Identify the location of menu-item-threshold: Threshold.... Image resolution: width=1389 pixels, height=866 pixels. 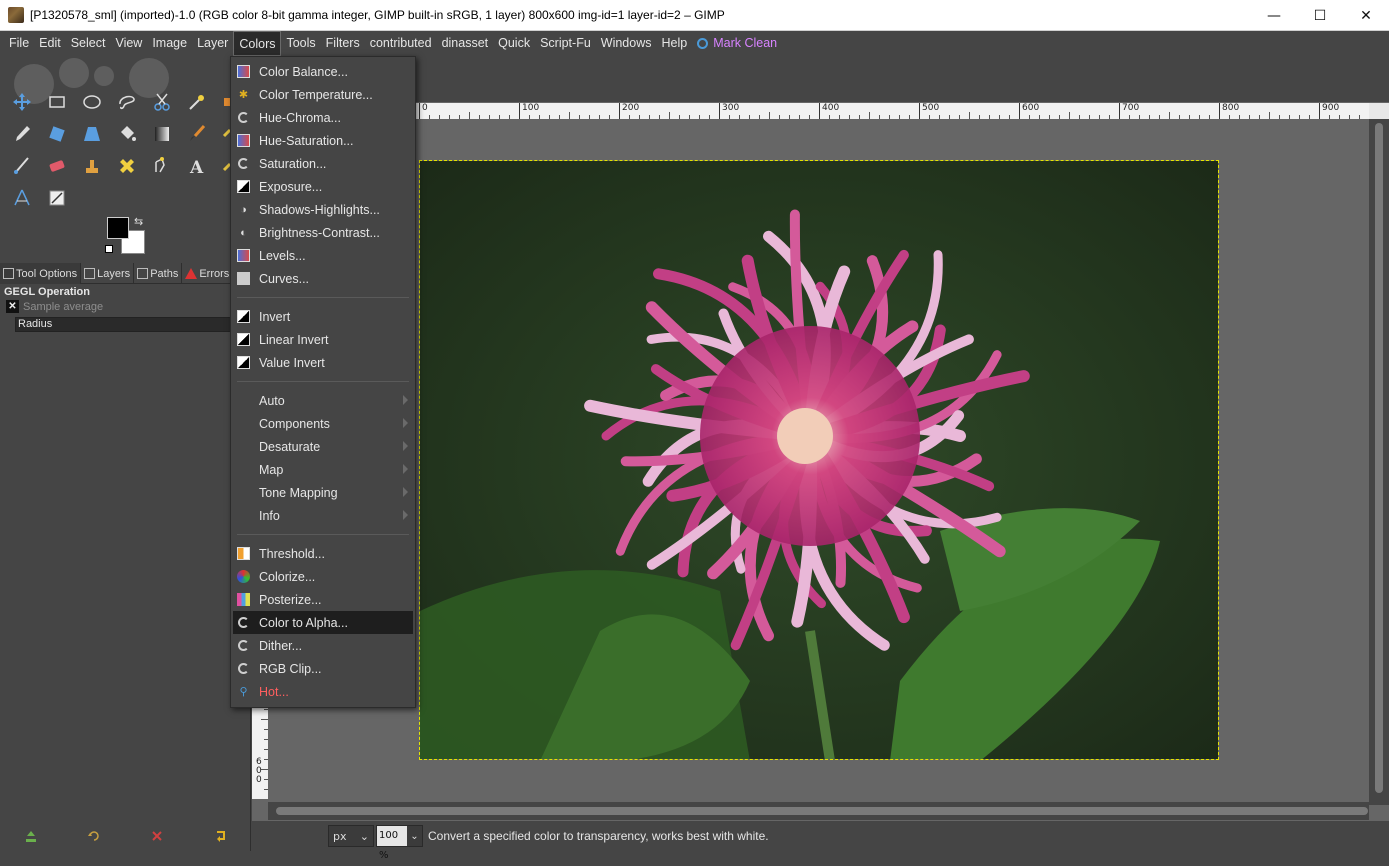
(323, 553).